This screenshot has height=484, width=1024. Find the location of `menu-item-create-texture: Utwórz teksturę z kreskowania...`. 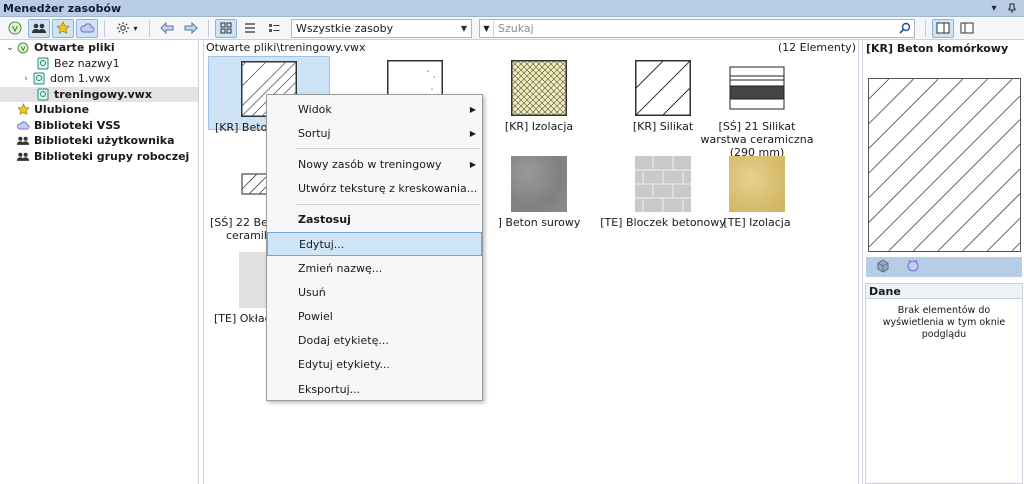

menu-item-create-texture: Utwórz teksturę z kreskowania... is located at coordinates (374, 189).